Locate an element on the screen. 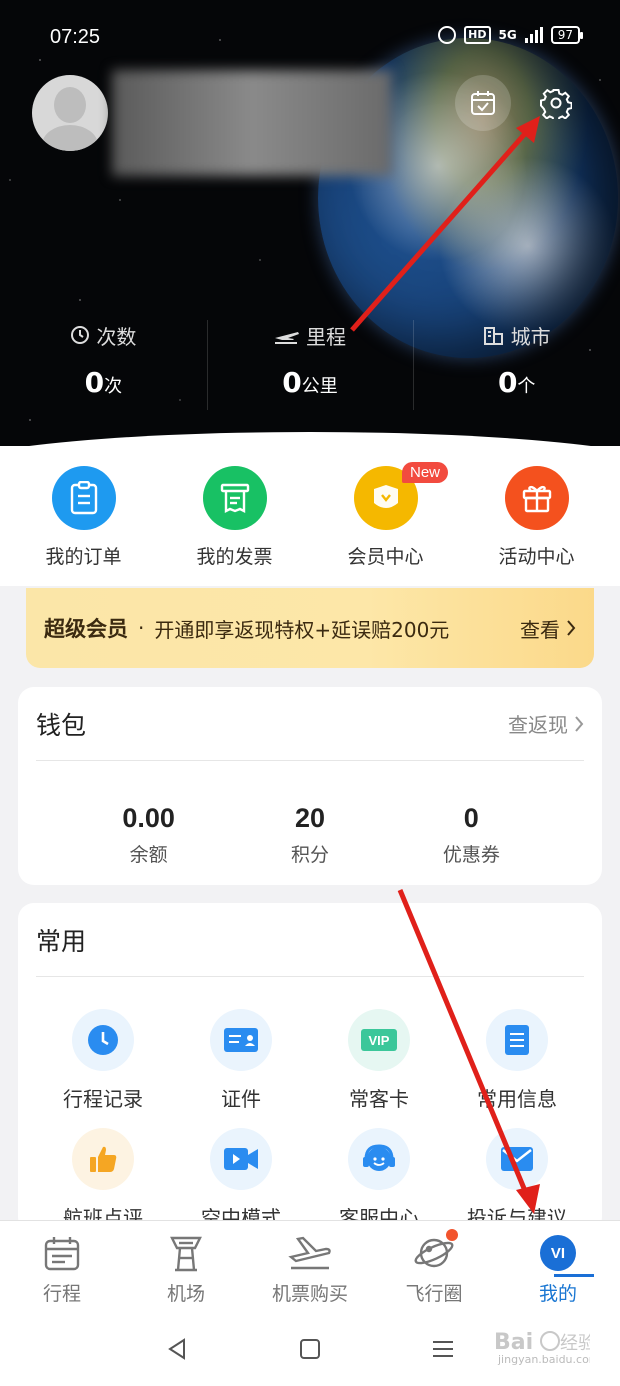 The width and height of the screenshot is (620, 1386). stat-label: 城市 is located at coordinates (530, 336).